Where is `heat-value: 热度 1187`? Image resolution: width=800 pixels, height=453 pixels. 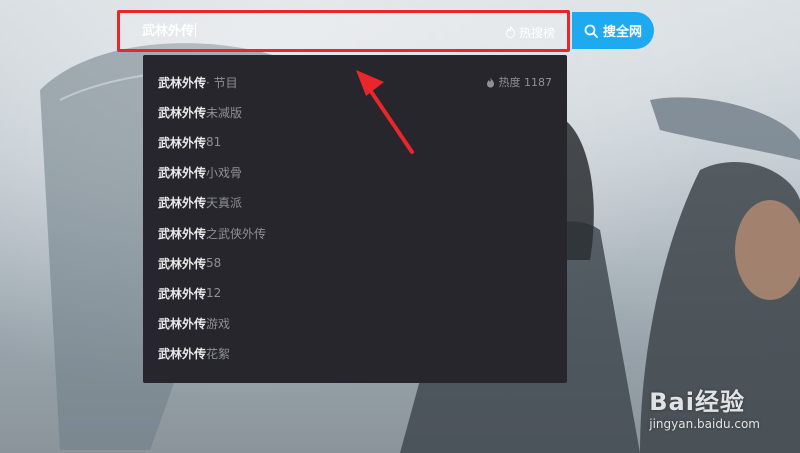
heat-value: 热度 1187 is located at coordinates (525, 83).